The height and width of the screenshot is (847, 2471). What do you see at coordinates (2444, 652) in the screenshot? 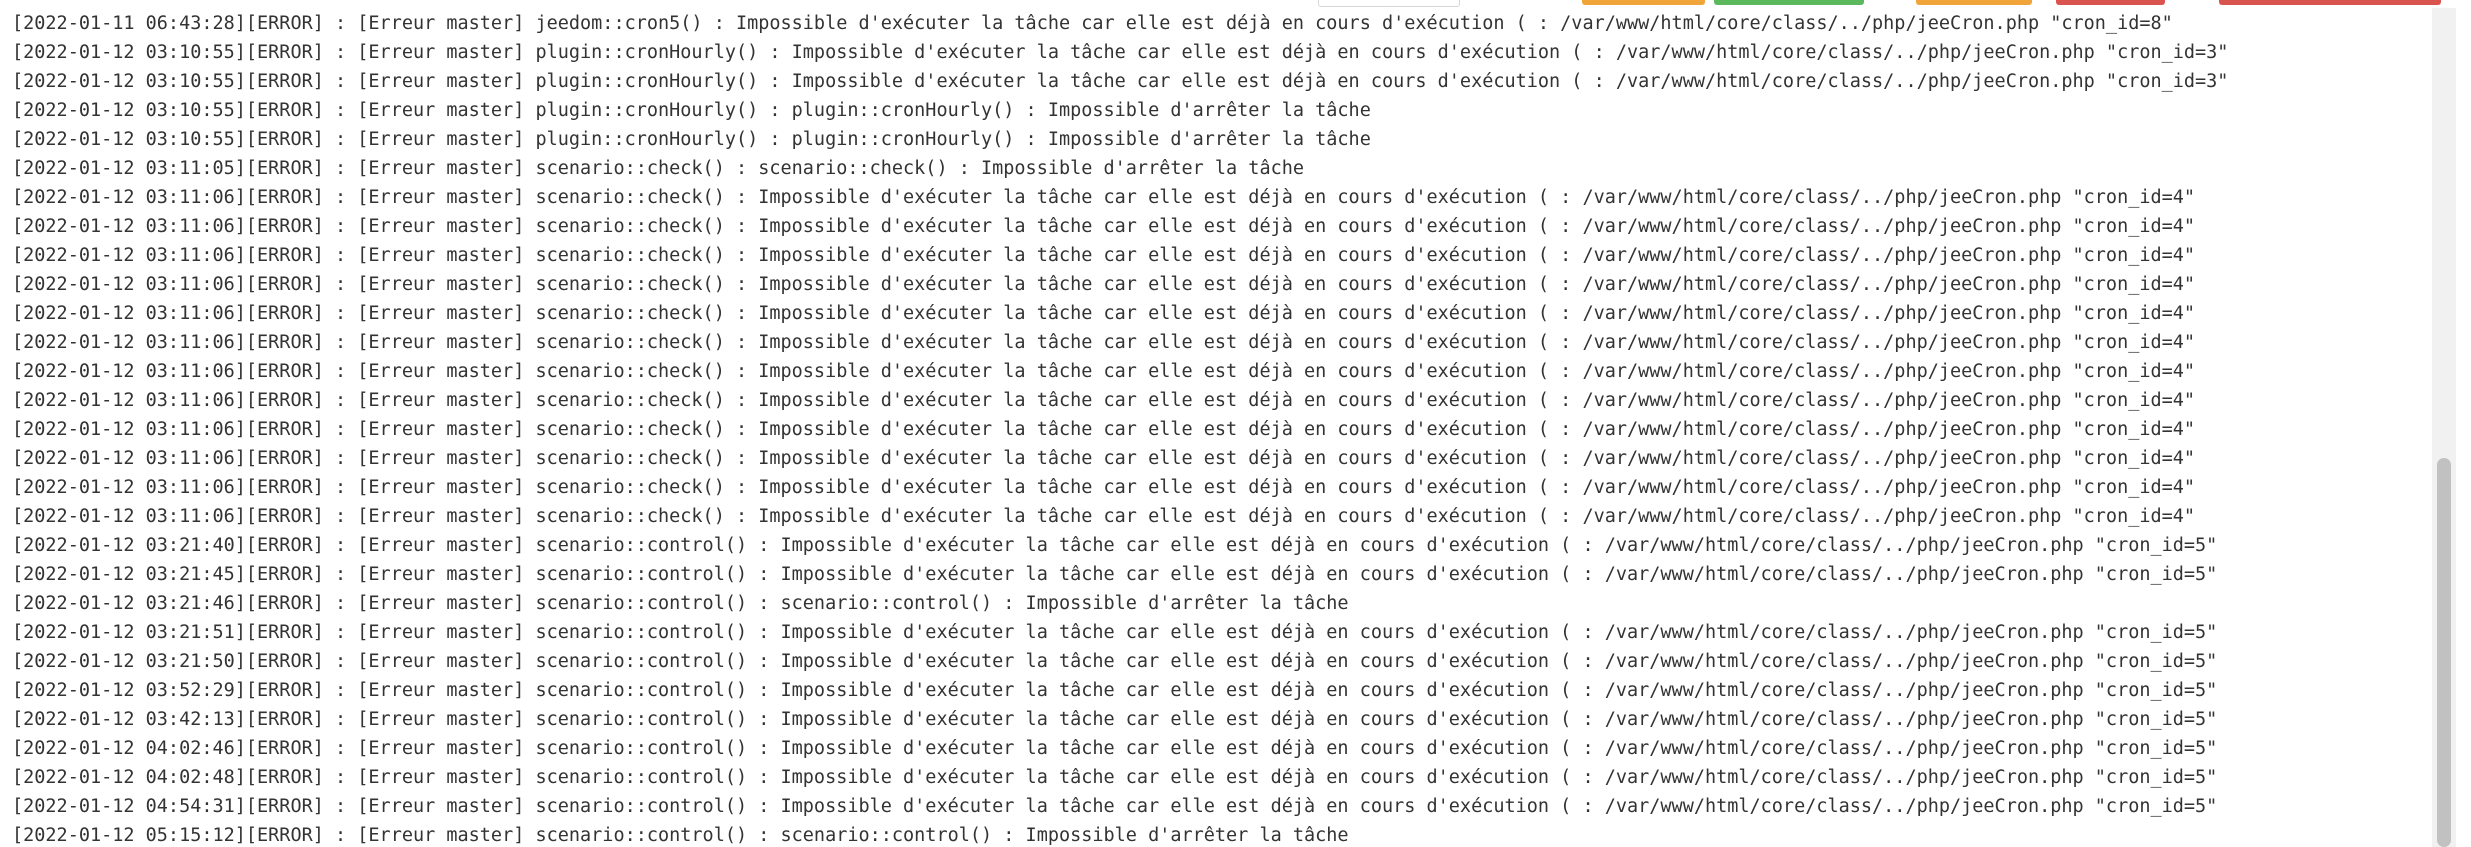
I see `scrollbar-thumb` at bounding box center [2444, 652].